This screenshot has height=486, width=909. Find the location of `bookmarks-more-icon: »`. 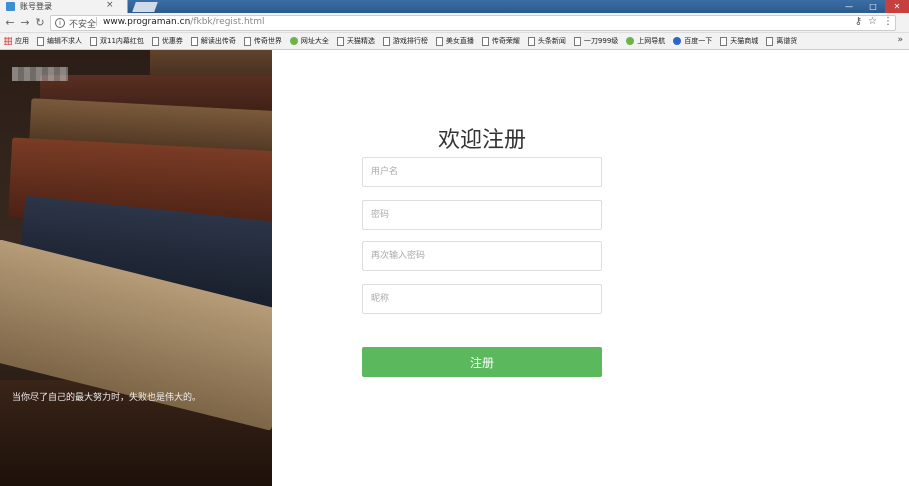

bookmarks-more-icon: » is located at coordinates (900, 40).